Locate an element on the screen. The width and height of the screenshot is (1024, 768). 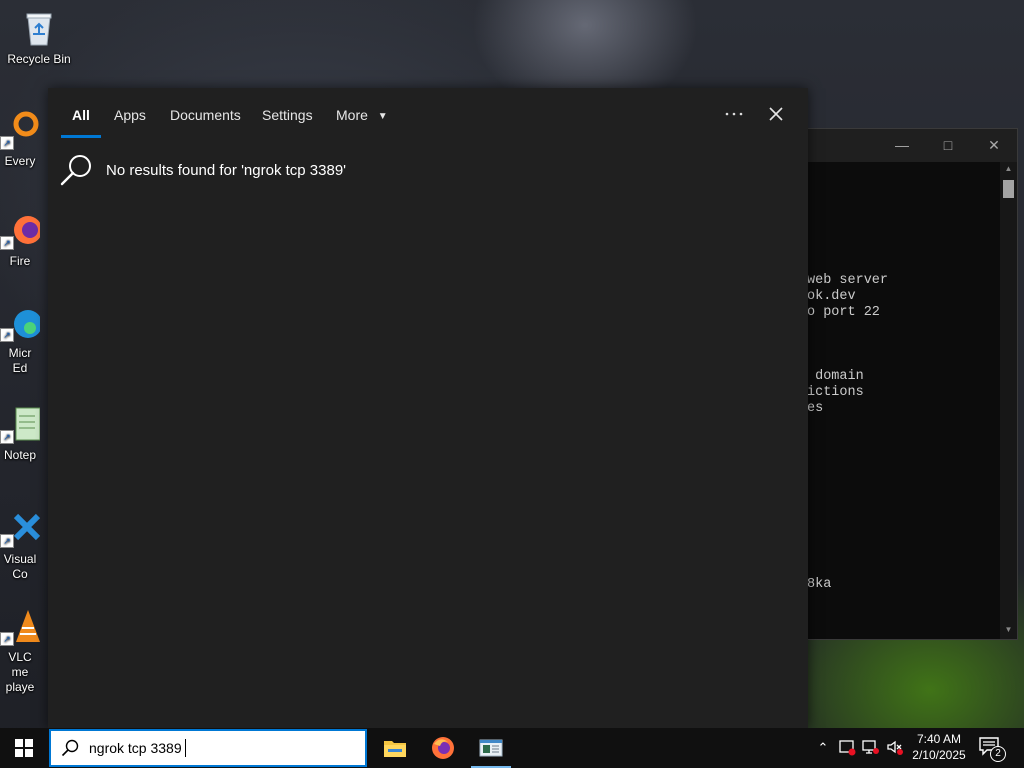
desktop-icon-vlc: ↗ VLC me playe is located at coordinates (20, 650).